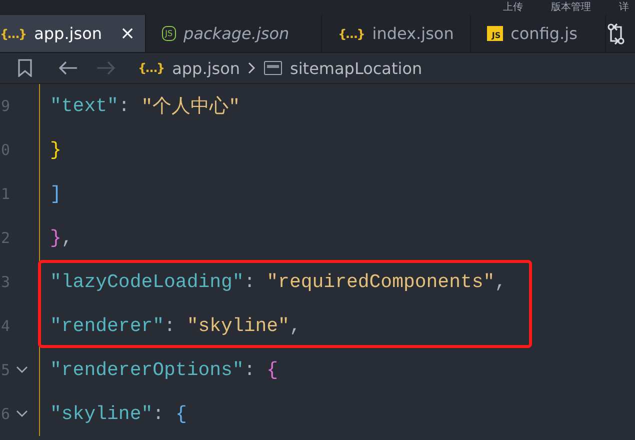 The width and height of the screenshot is (635, 440). Describe the element at coordinates (5, 370) in the screenshot. I see `line-number: 5` at that location.